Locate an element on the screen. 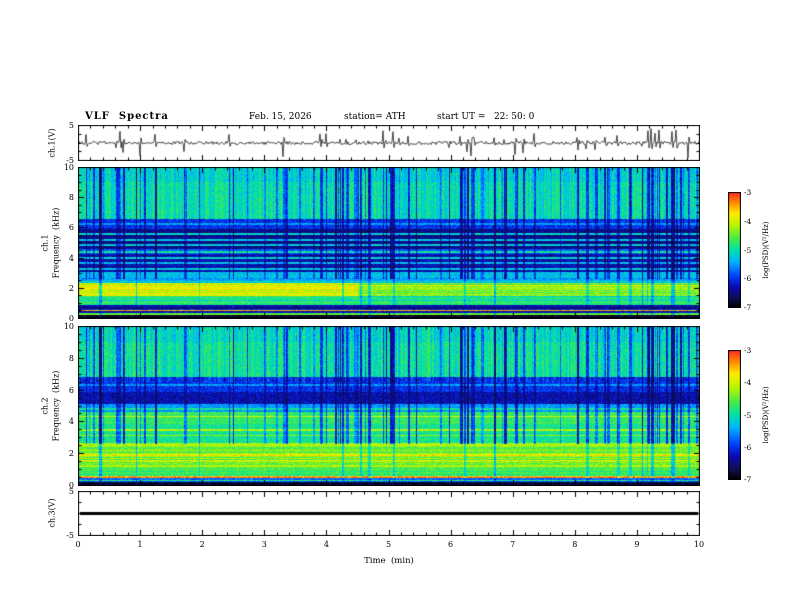 The image size is (792, 612). ch1-waveform-canvas is located at coordinates (389, 143).